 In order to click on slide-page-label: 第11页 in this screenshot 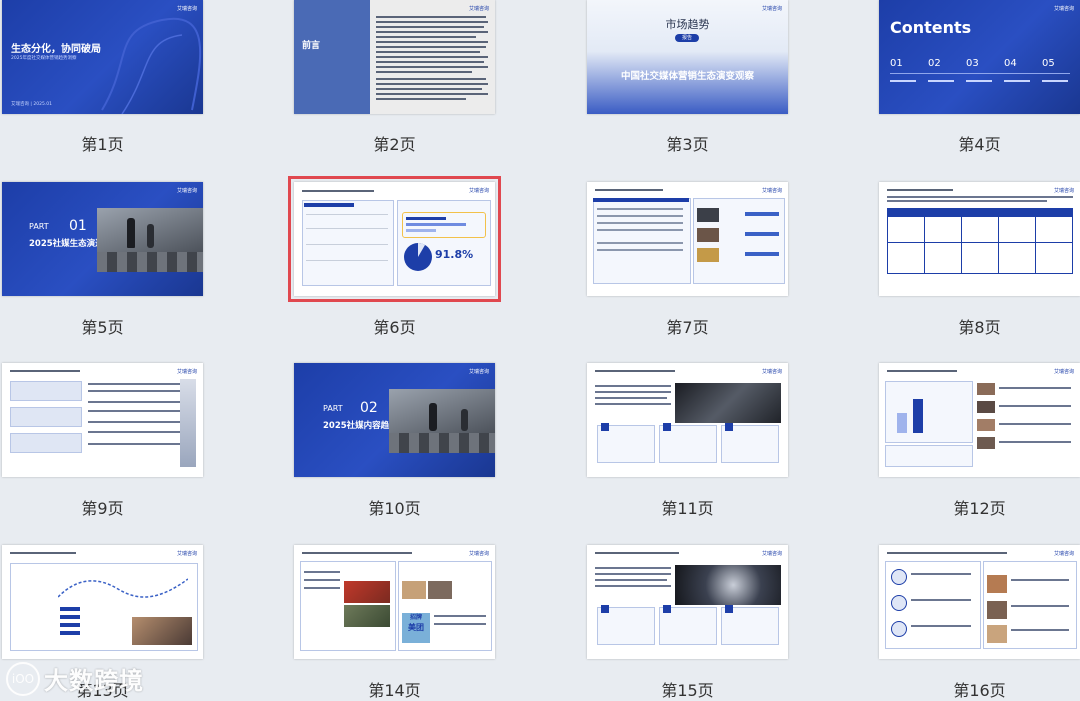, I will do `click(687, 508)`.